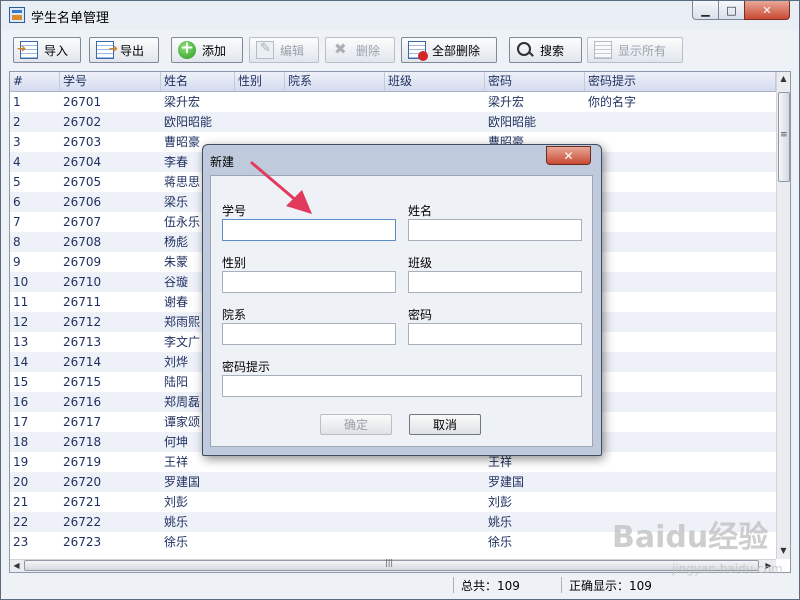 This screenshot has width=800, height=600. Describe the element at coordinates (82, 362) in the screenshot. I see `table-cell: 26714` at that location.